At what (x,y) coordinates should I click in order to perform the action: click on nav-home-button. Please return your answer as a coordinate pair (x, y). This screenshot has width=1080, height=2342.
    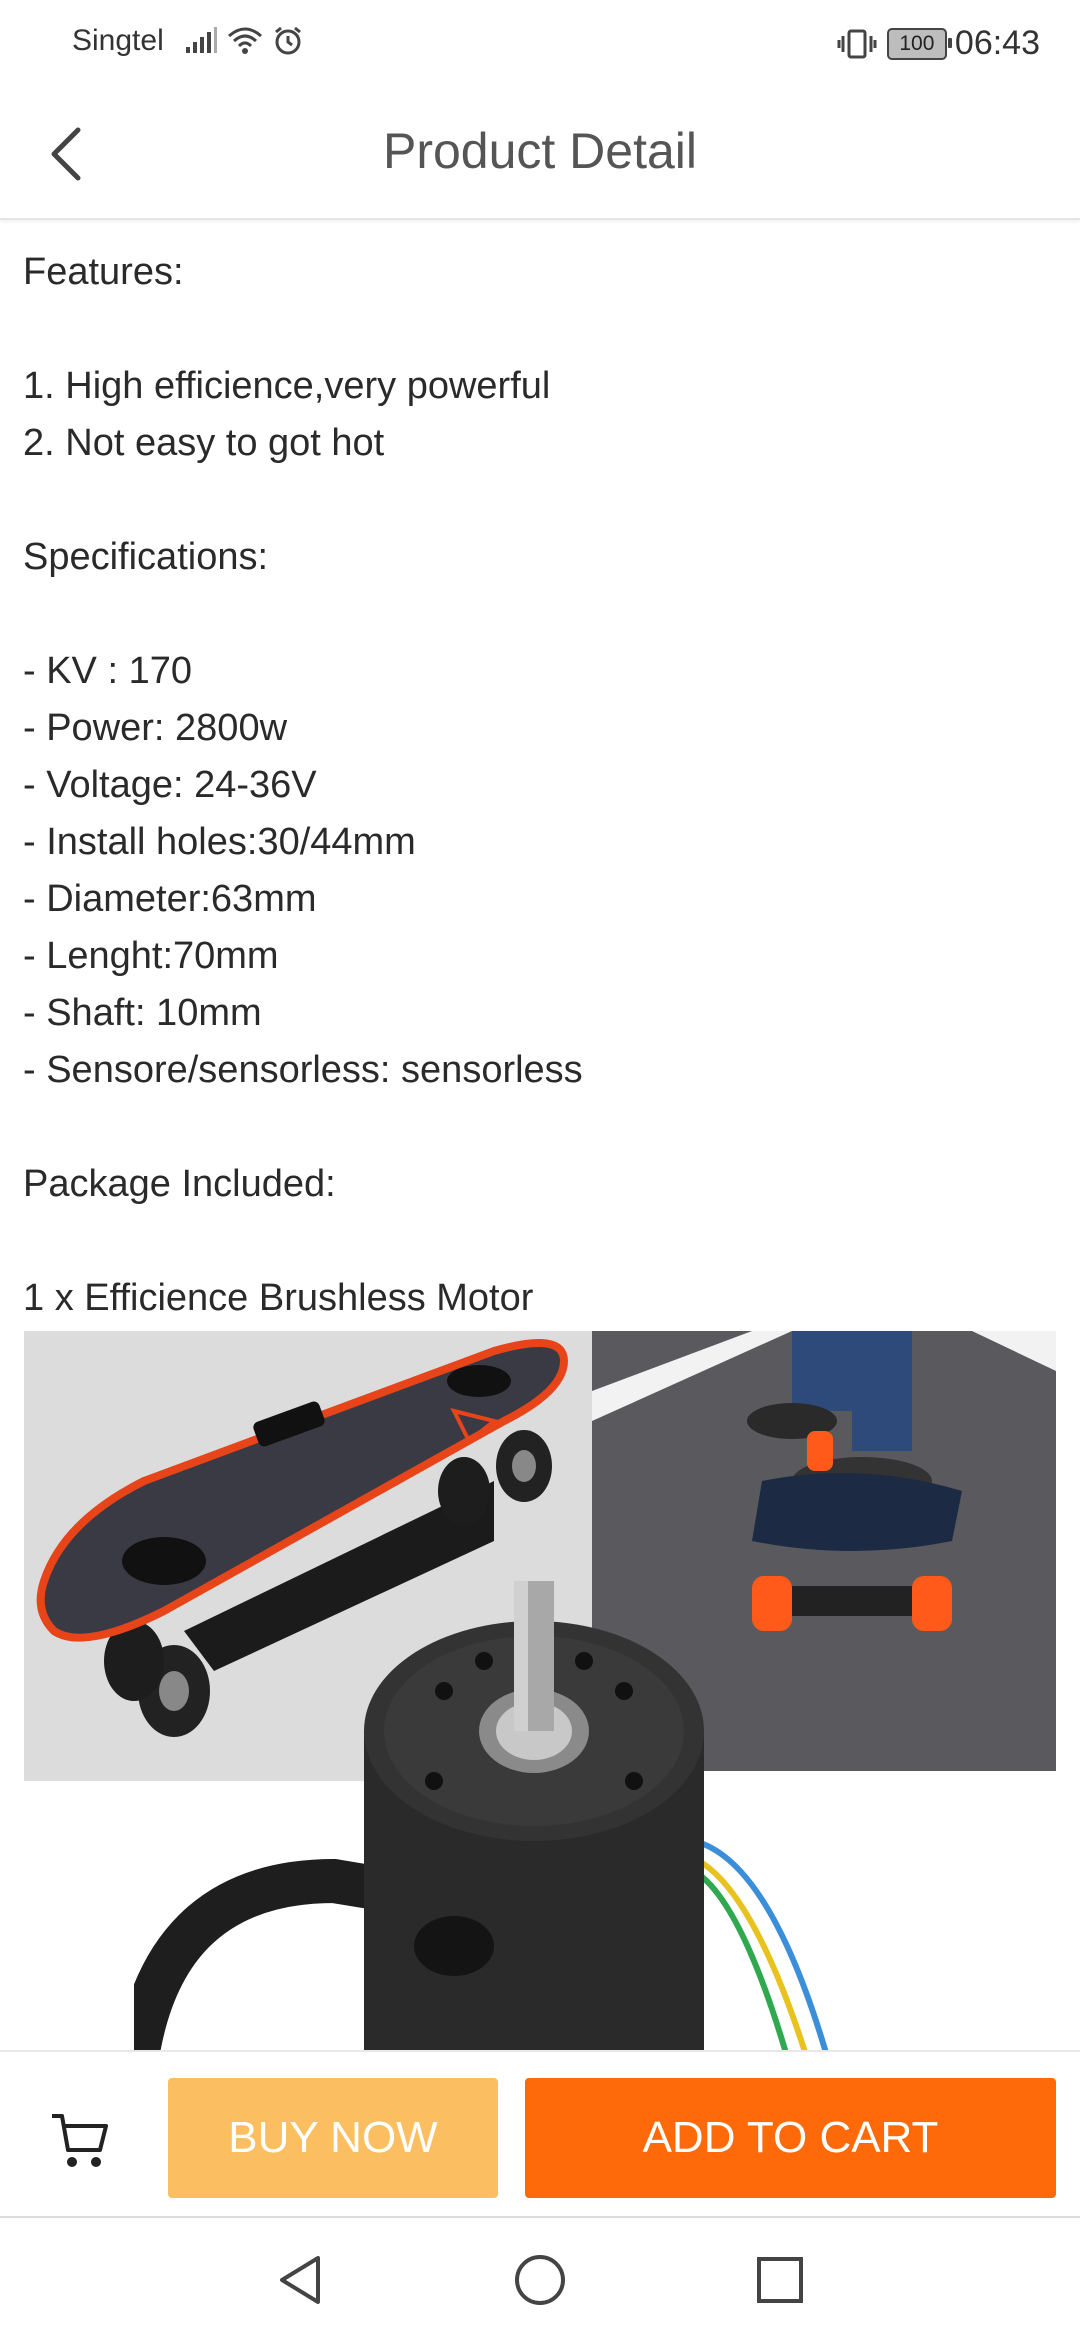
    Looking at the image, I should click on (540, 2280).